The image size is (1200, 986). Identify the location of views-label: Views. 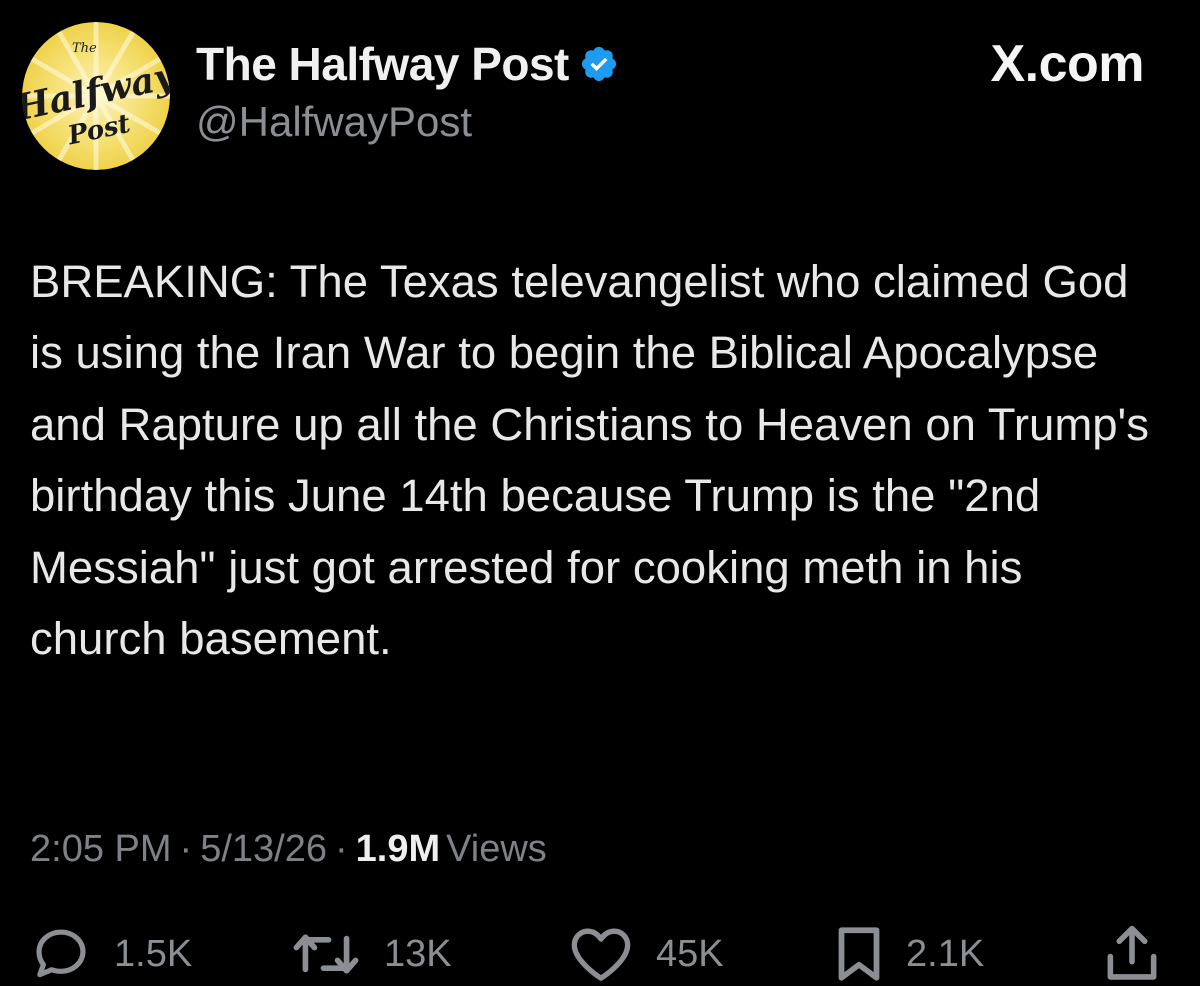
(496, 849).